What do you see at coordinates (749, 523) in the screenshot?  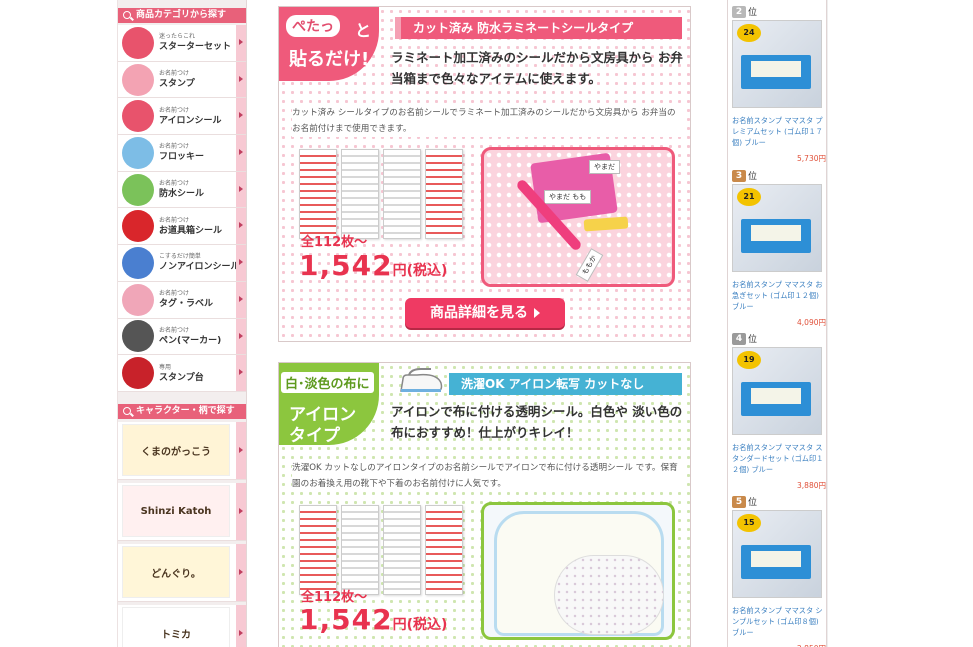 I see `piece-count-badge: 15` at bounding box center [749, 523].